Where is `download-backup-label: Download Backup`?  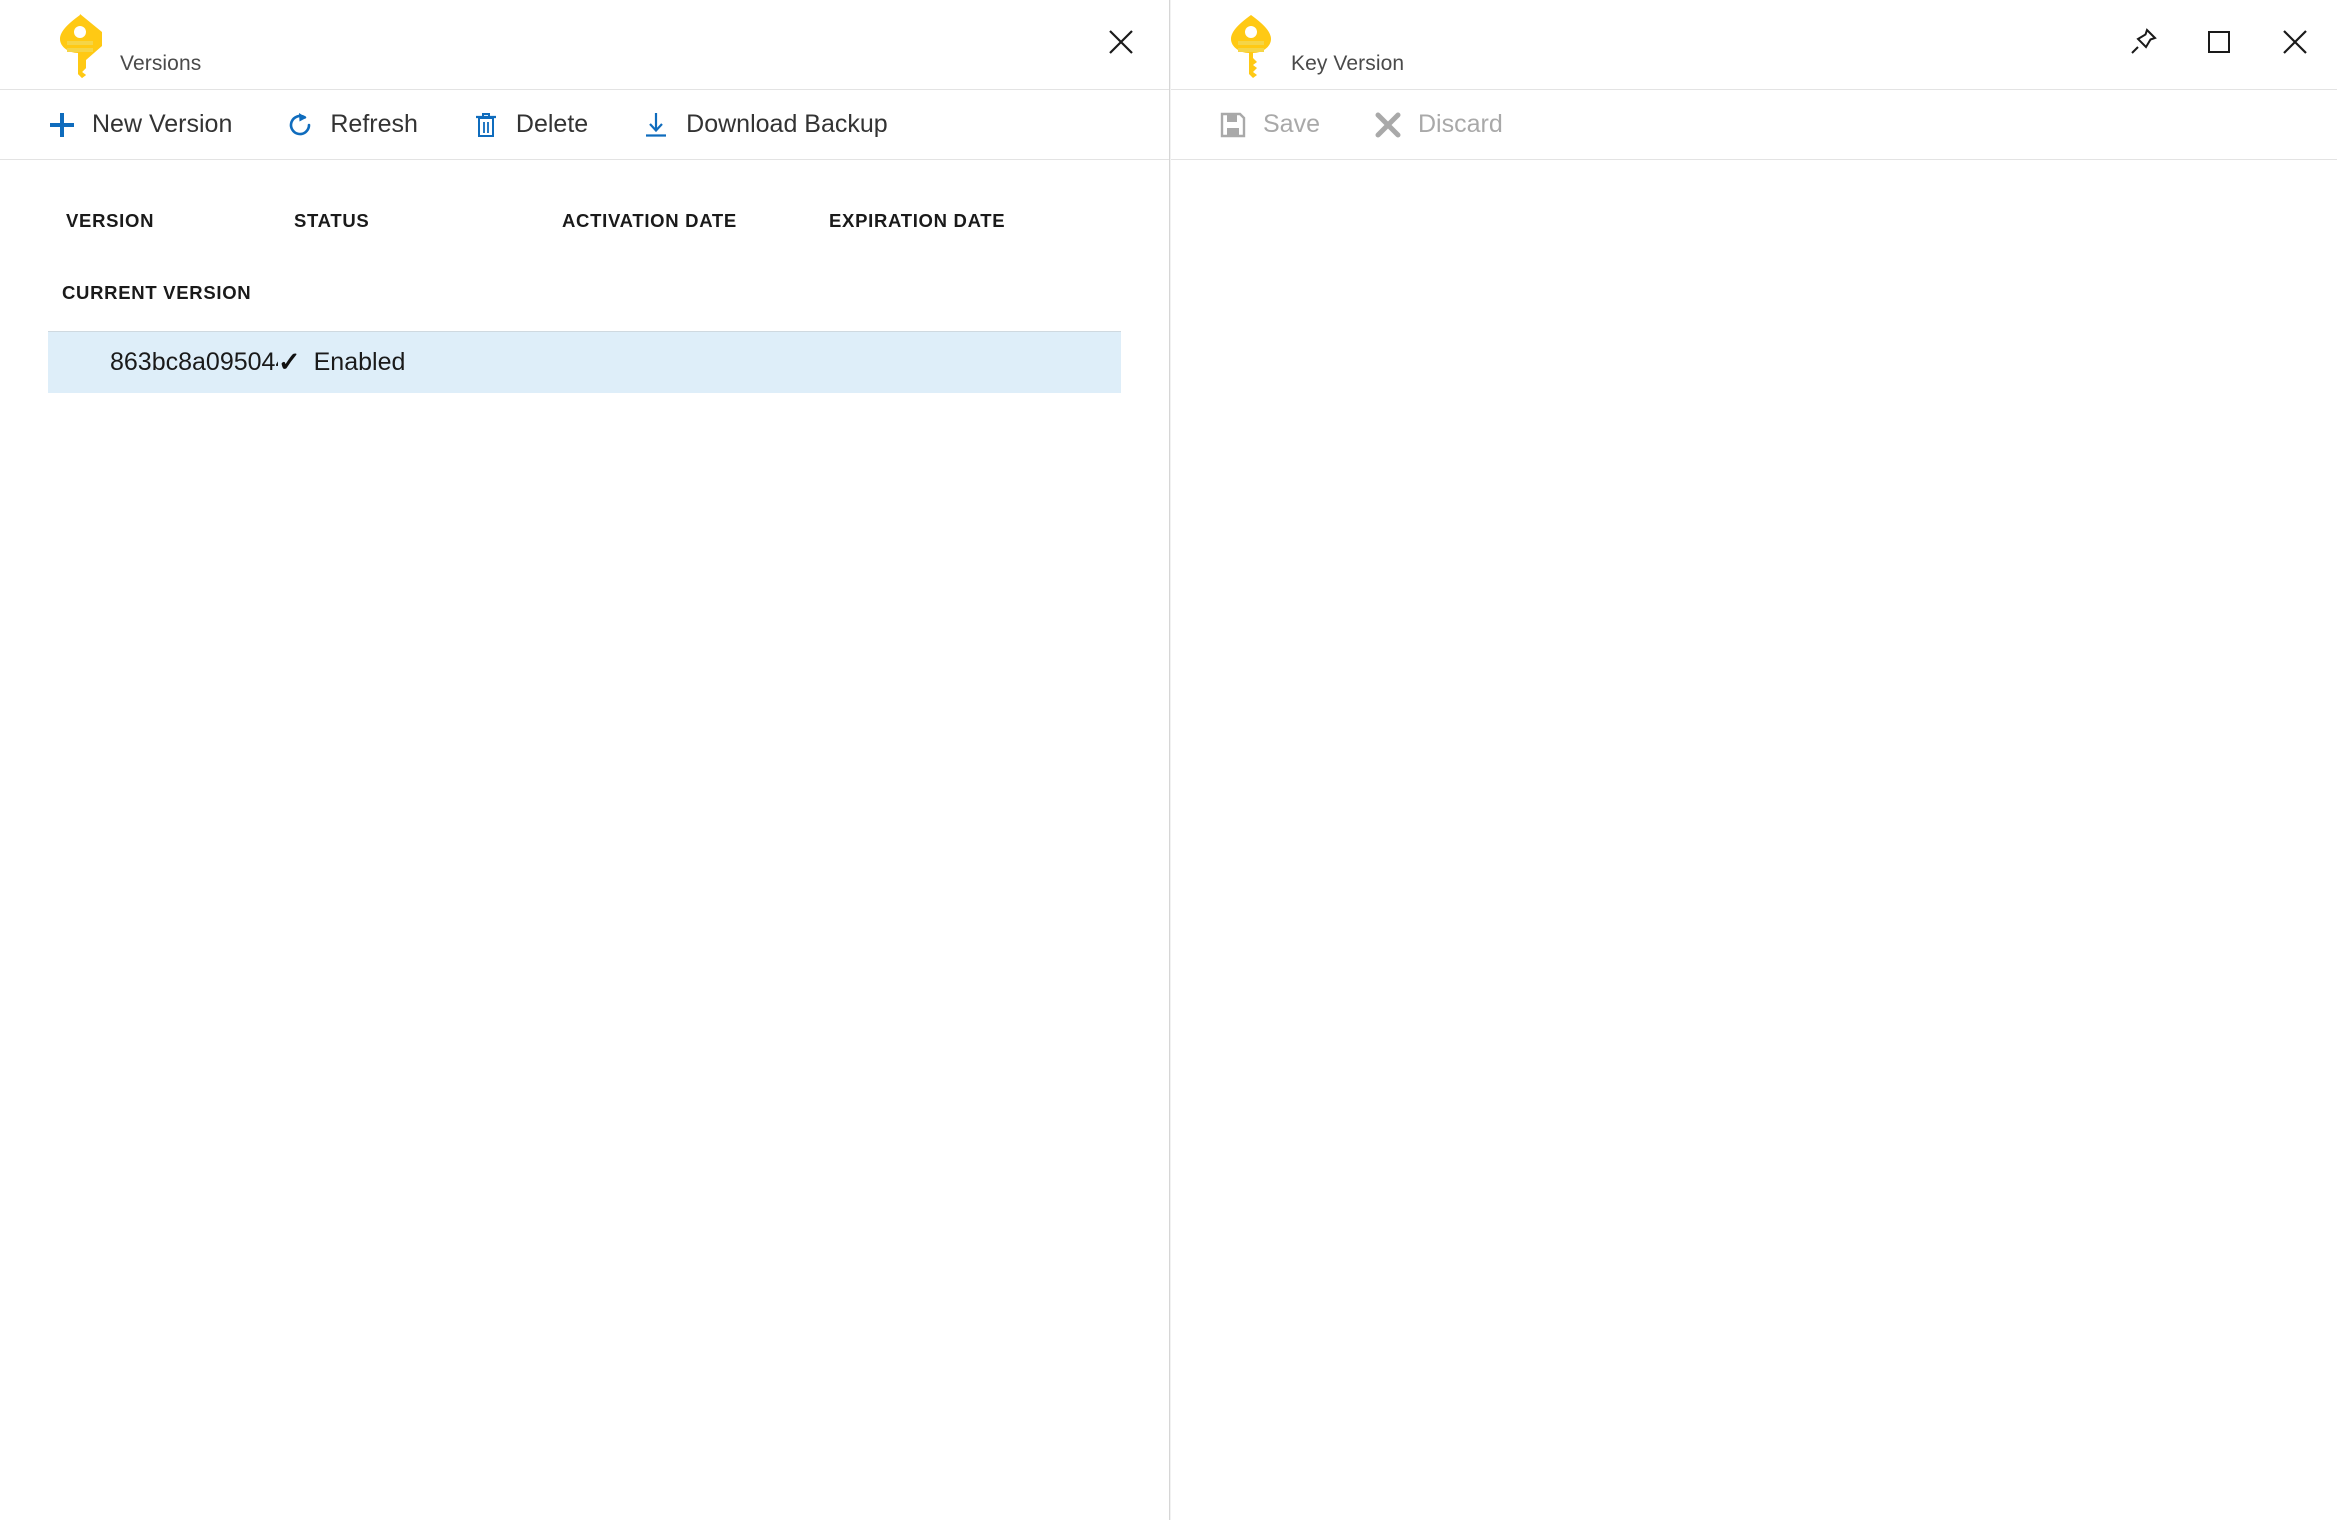 download-backup-label: Download Backup is located at coordinates (787, 124).